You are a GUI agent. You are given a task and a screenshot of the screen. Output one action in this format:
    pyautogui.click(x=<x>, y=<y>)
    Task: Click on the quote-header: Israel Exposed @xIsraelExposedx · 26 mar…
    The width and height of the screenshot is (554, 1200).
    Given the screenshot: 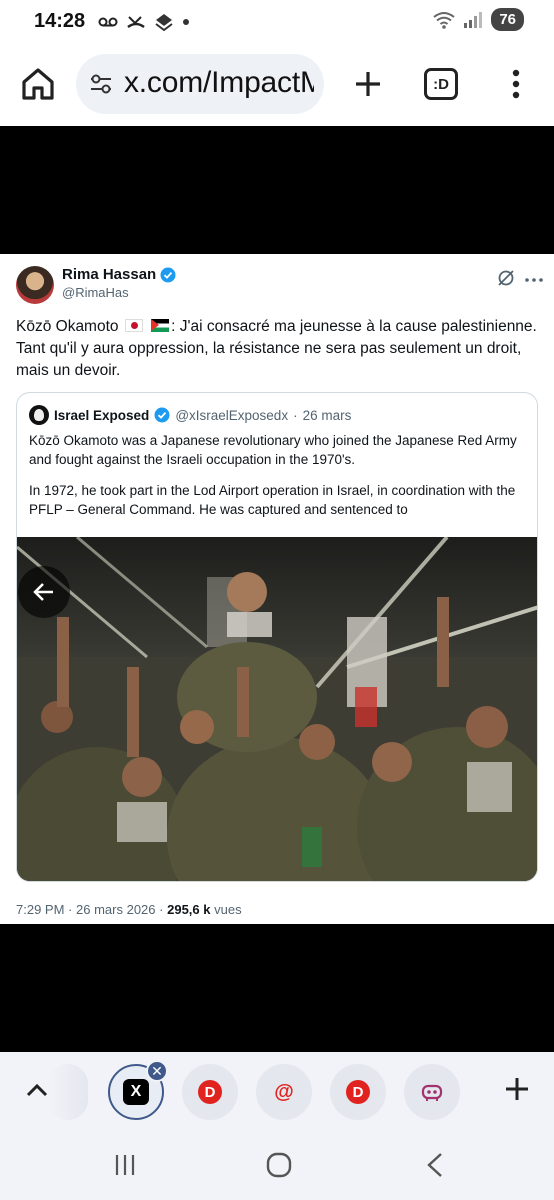 What is the action you would take?
    pyautogui.click(x=190, y=415)
    